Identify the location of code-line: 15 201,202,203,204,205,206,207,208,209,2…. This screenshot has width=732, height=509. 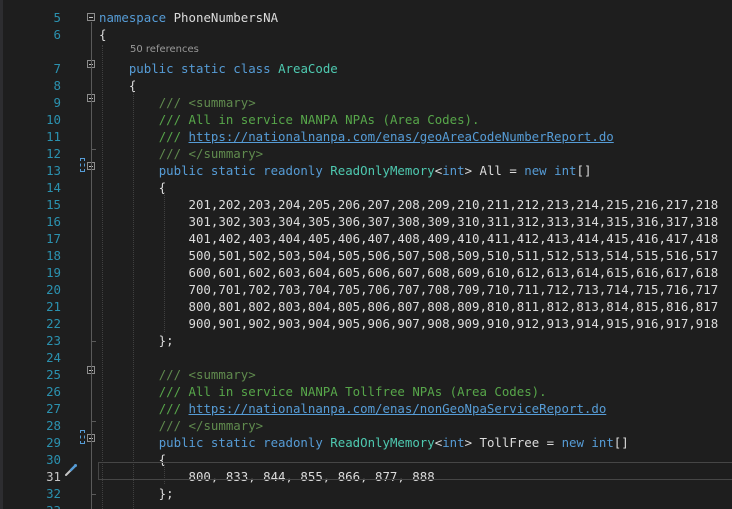
(366, 204).